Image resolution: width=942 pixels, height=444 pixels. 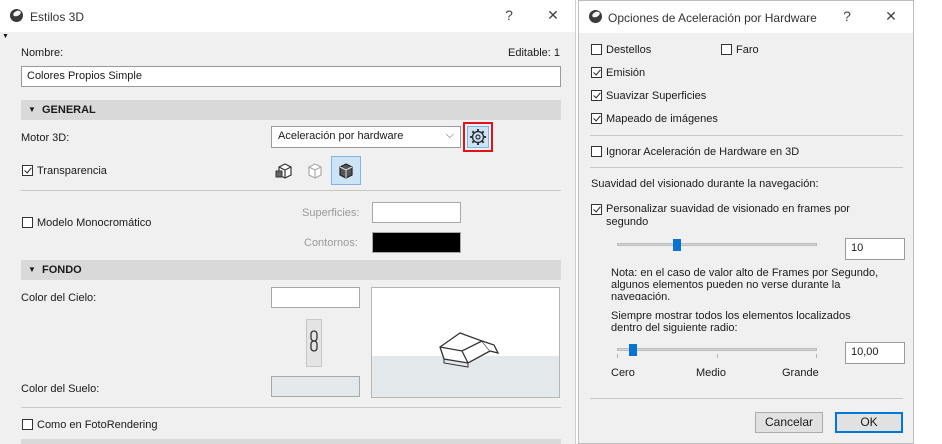 I want to click on suavizar-checkbox, so click(x=596, y=95).